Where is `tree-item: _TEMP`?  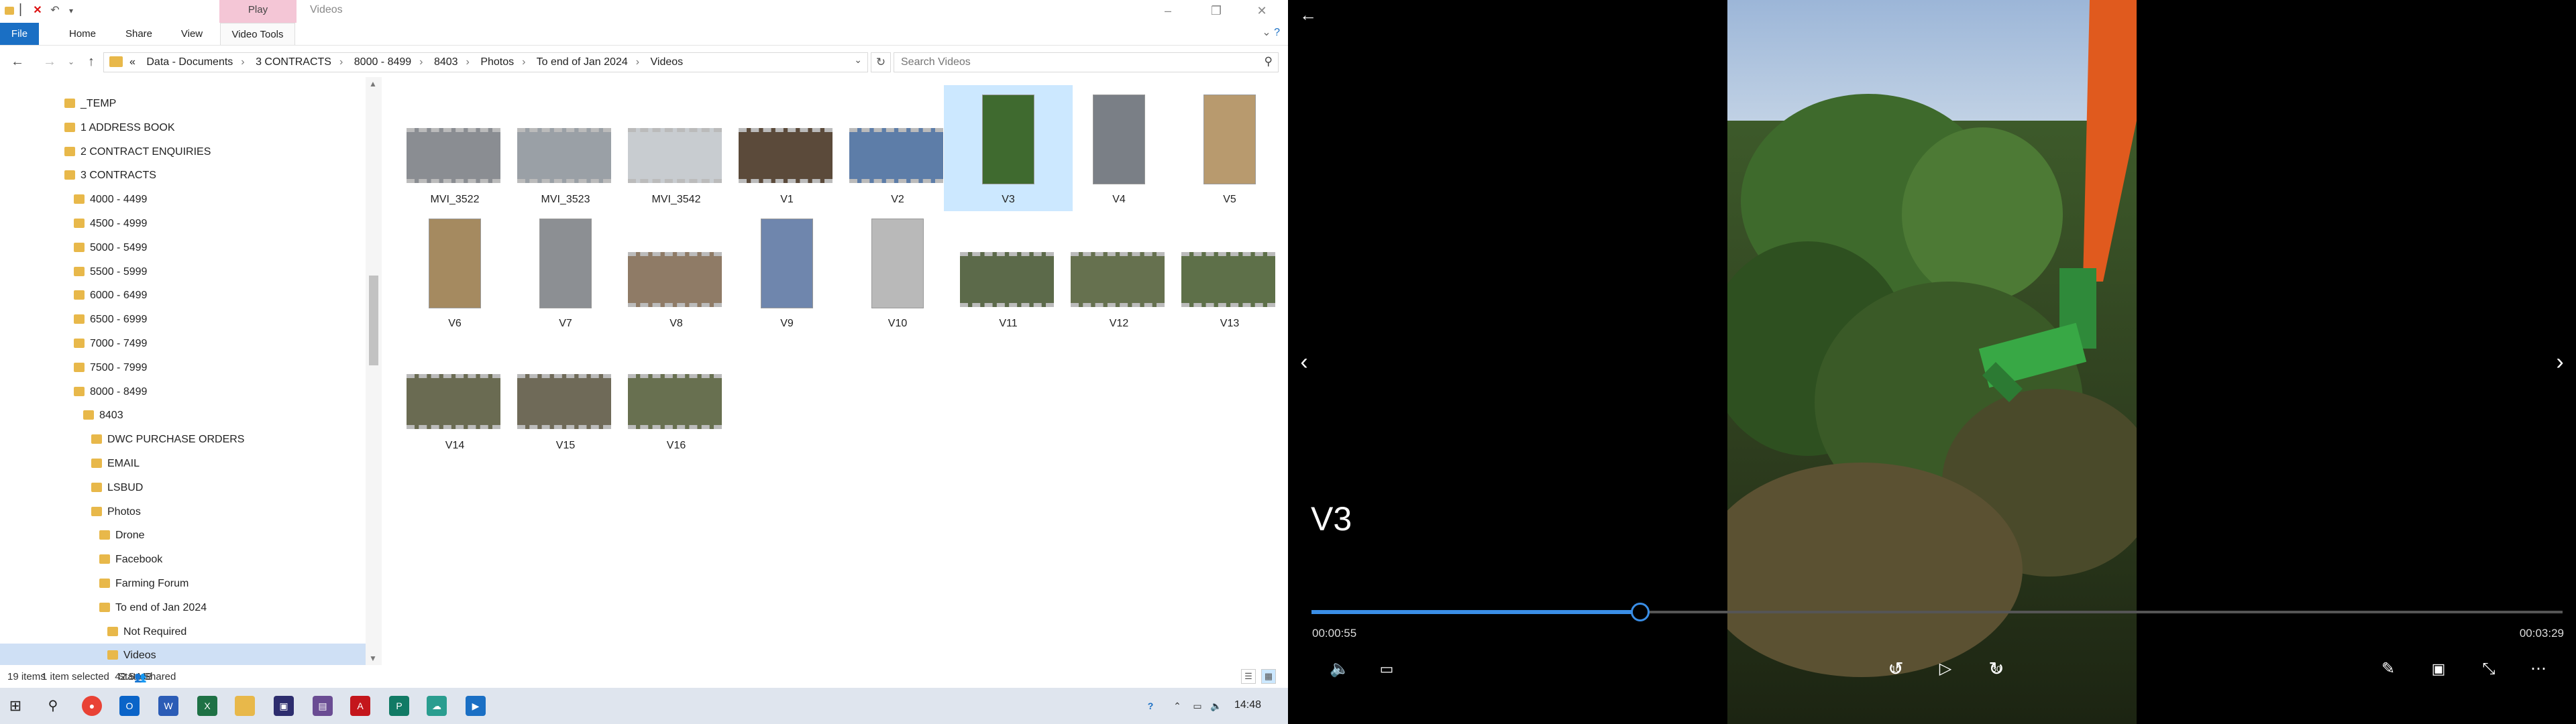 tree-item: _TEMP is located at coordinates (183, 104).